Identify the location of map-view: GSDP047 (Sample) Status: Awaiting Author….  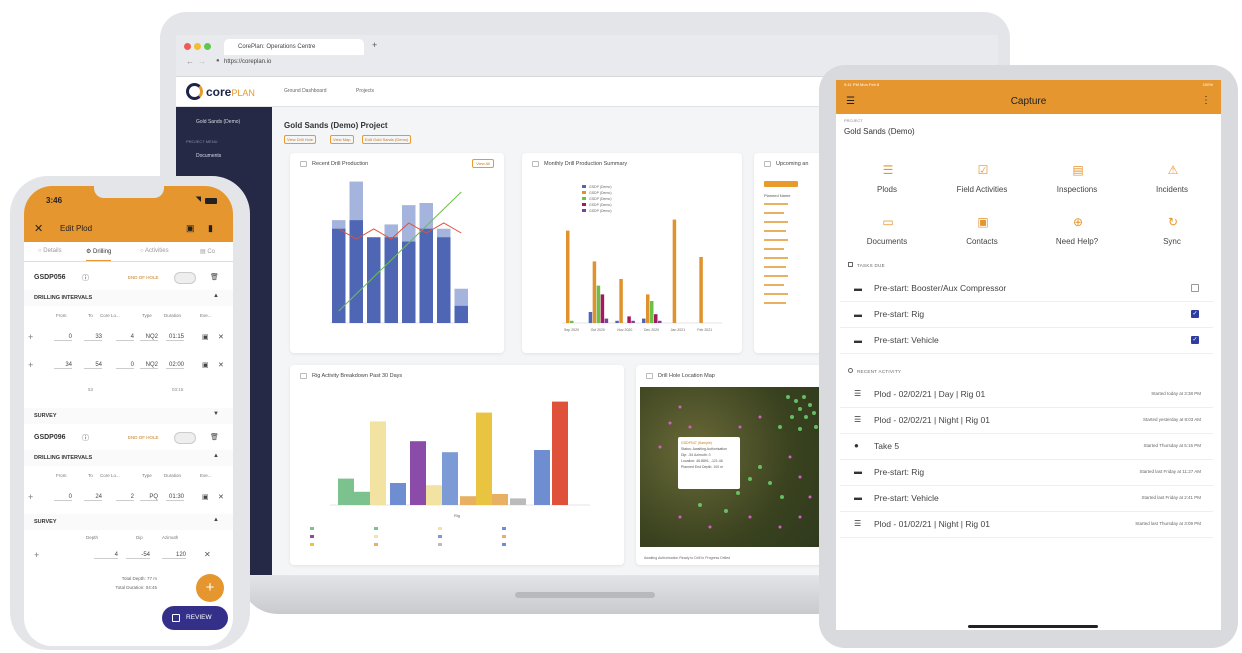
(731, 467).